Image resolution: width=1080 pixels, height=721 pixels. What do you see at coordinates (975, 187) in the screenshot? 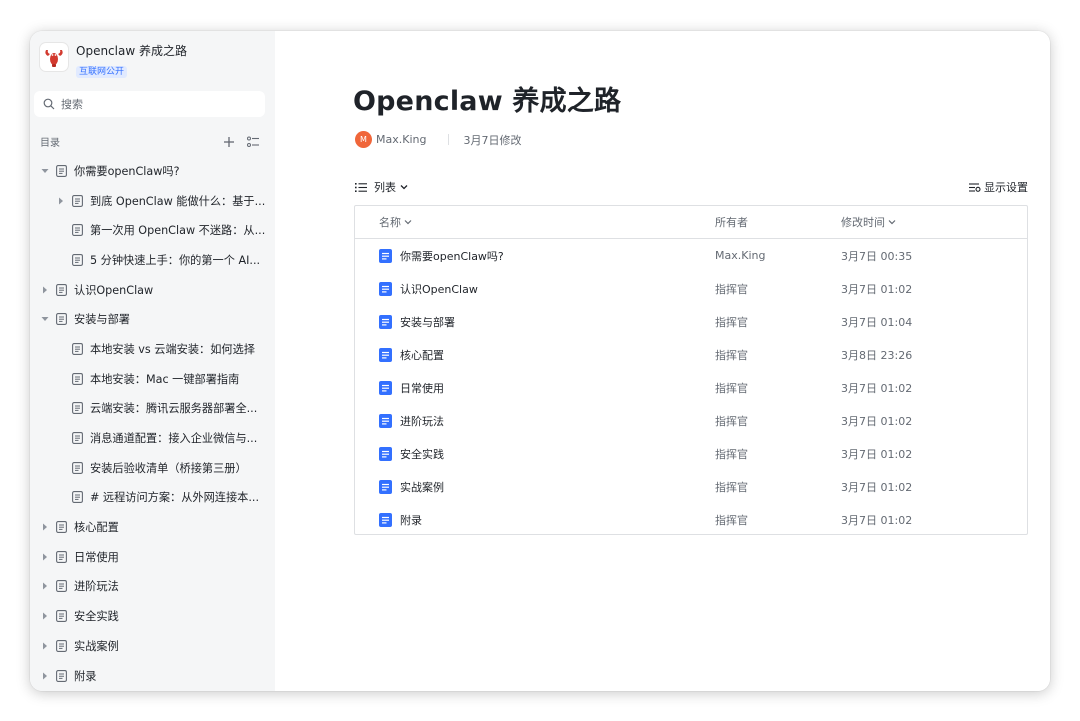
I see `settings-sliders-icon` at bounding box center [975, 187].